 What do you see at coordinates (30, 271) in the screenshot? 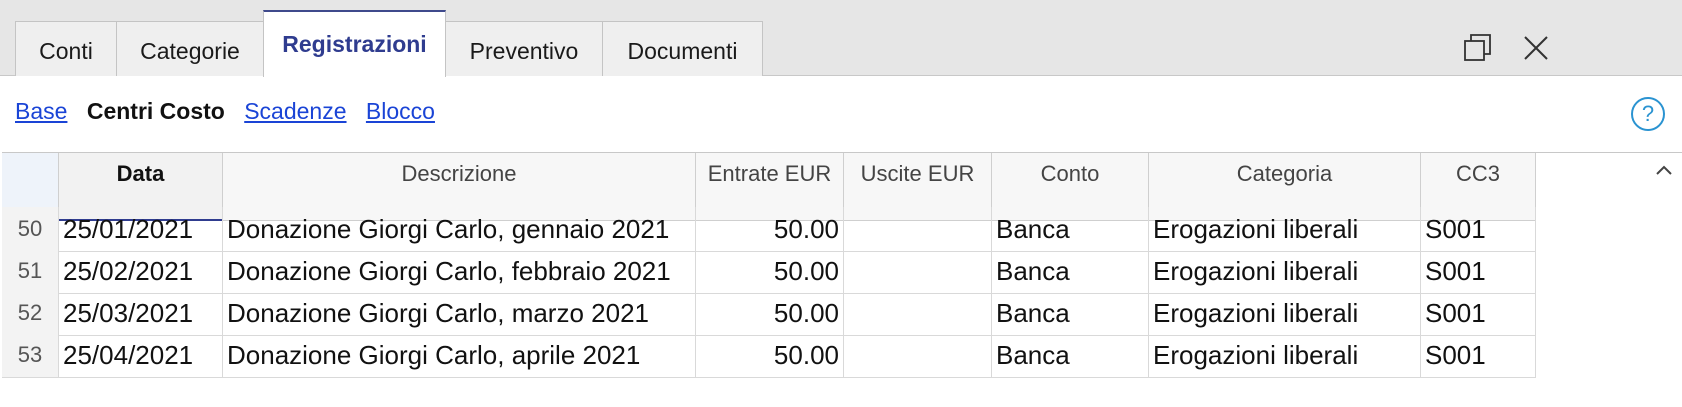
I see `row-number: 51` at bounding box center [30, 271].